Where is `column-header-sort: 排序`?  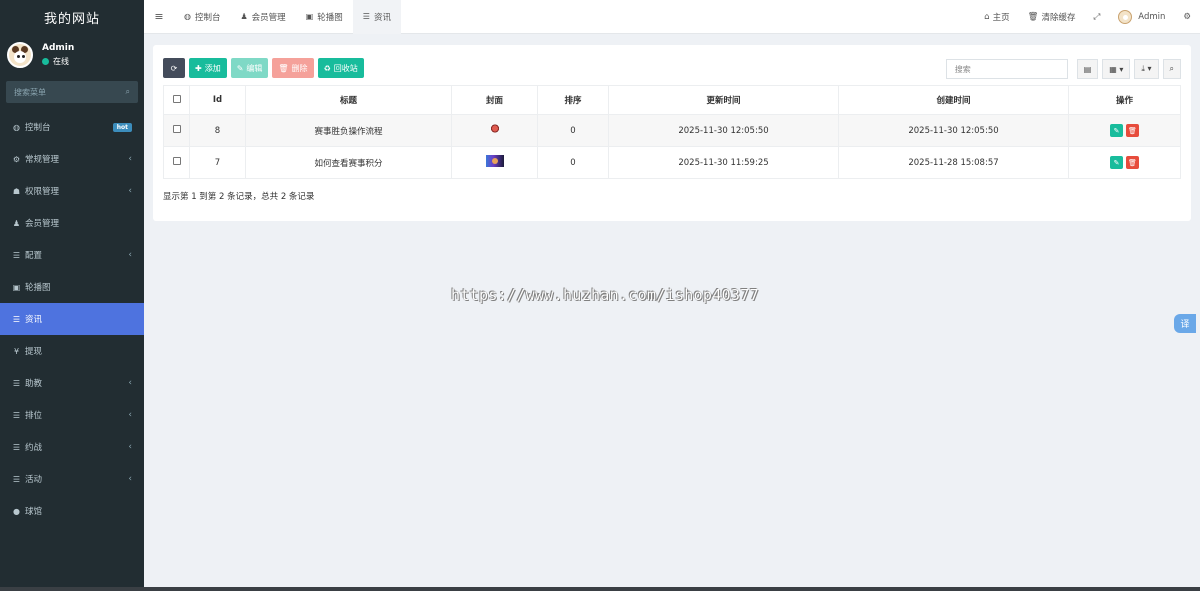
column-header-sort: 排序 is located at coordinates (573, 100).